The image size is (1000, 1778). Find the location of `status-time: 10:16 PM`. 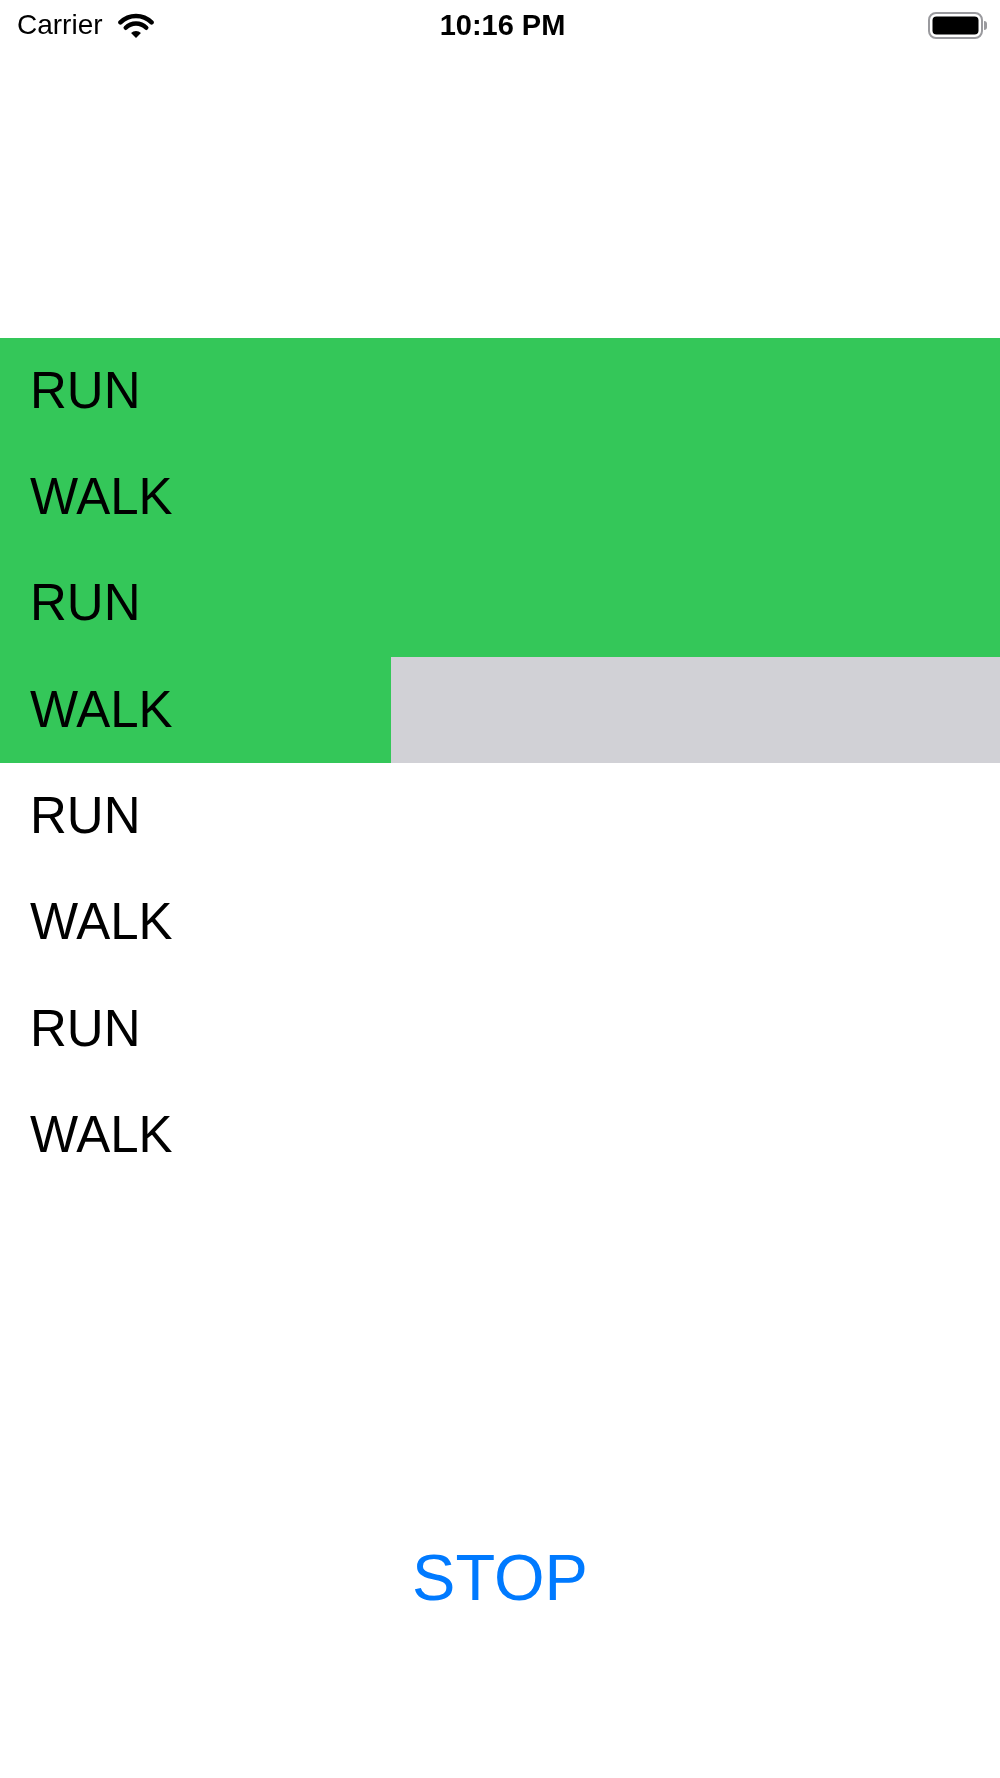

status-time: 10:16 PM is located at coordinates (502, 25).